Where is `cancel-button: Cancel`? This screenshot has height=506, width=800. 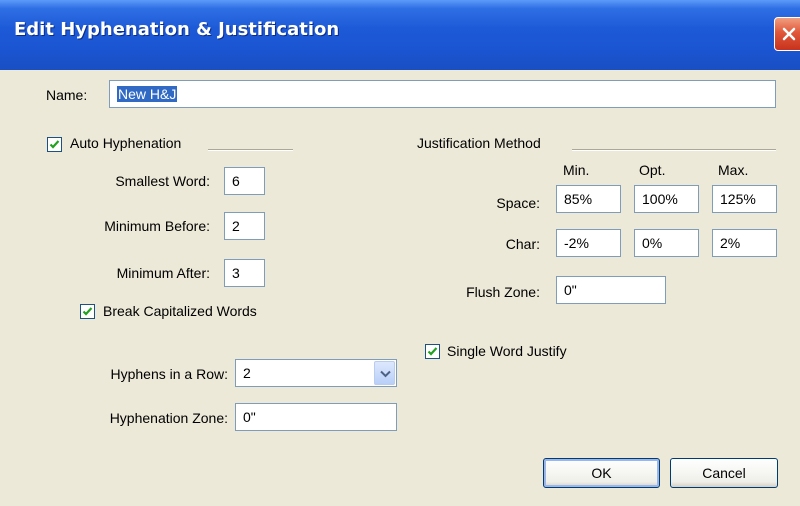
cancel-button: Cancel is located at coordinates (724, 473).